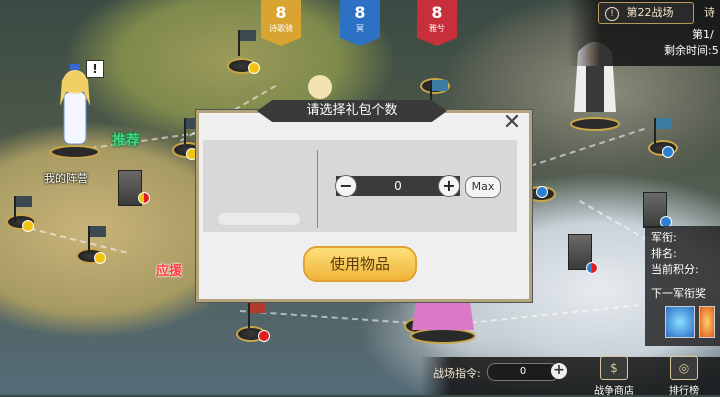 This screenshot has height=397, width=720. What do you see at coordinates (320, 87) in the screenshot?
I see `center-character` at bounding box center [320, 87].